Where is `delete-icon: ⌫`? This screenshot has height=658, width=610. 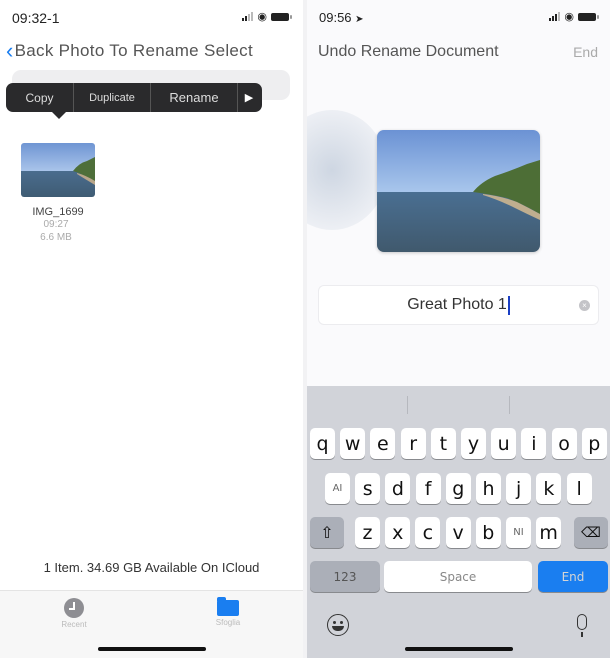
delete-icon: ⌫ is located at coordinates (591, 532).